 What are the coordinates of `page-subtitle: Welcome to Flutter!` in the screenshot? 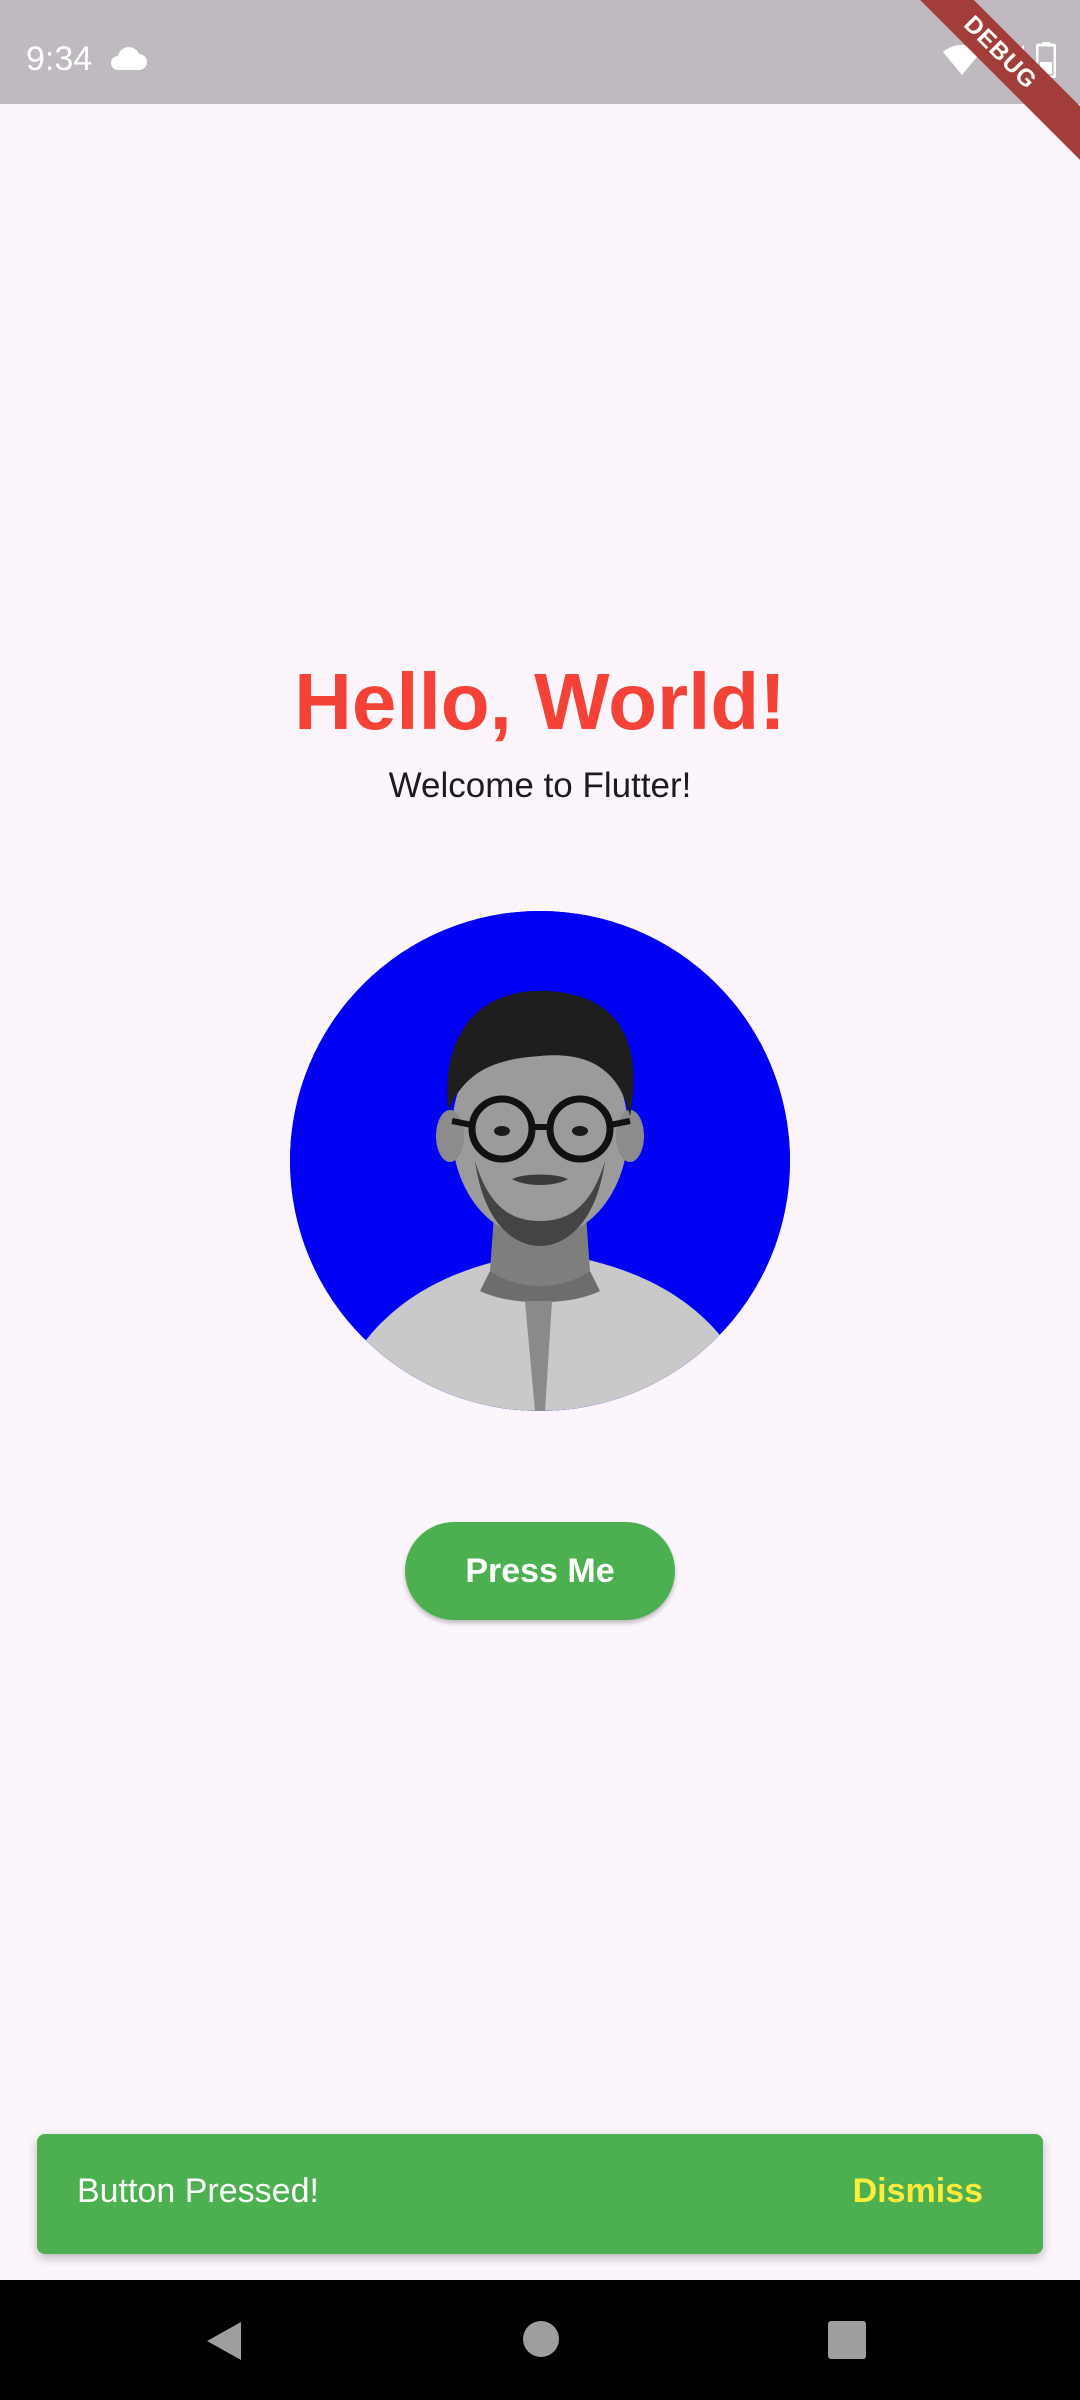 It's located at (540, 785).